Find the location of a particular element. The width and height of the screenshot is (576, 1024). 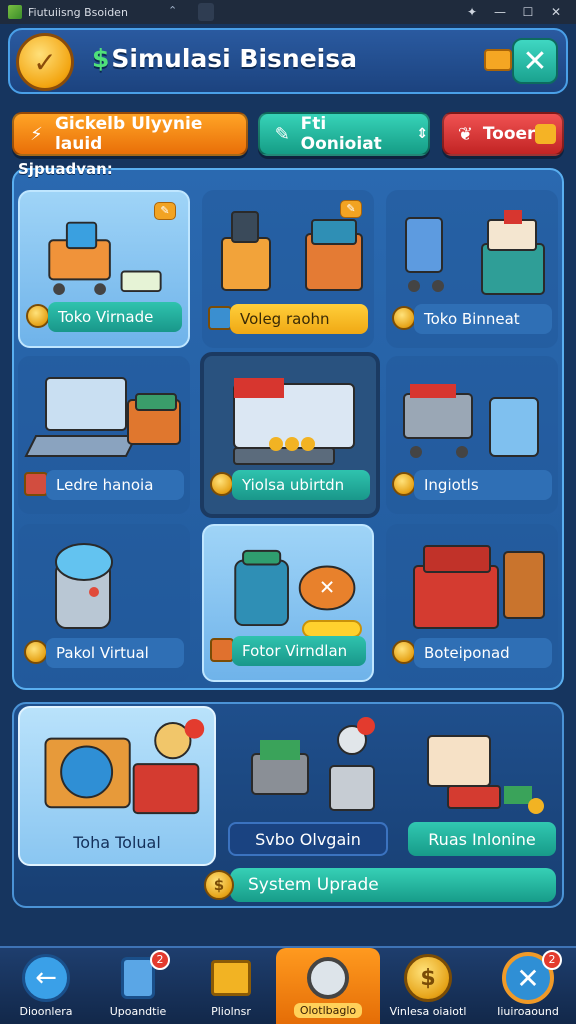

action-button-tower: ❦ Tooer is located at coordinates (503, 134).